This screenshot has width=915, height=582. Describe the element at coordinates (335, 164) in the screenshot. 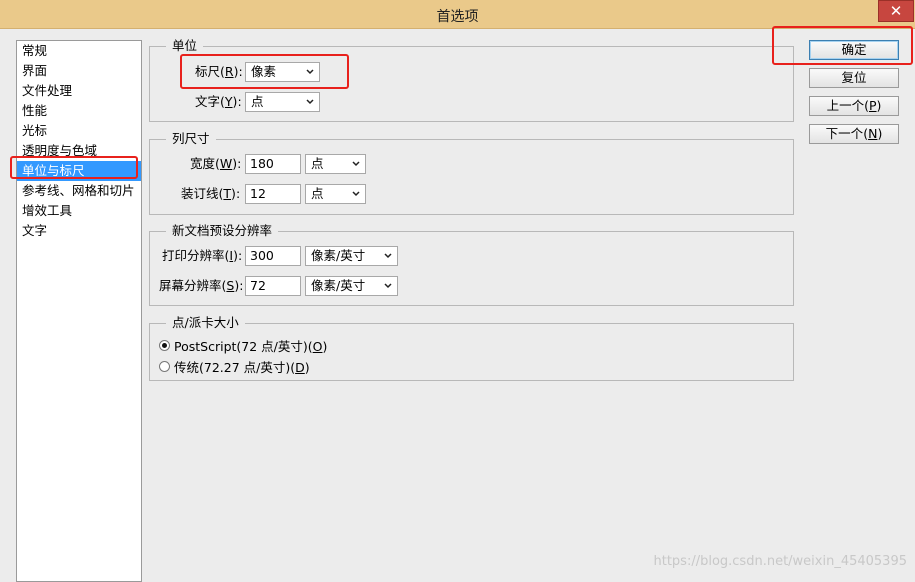

I see `column-width-unit-select: 点` at that location.